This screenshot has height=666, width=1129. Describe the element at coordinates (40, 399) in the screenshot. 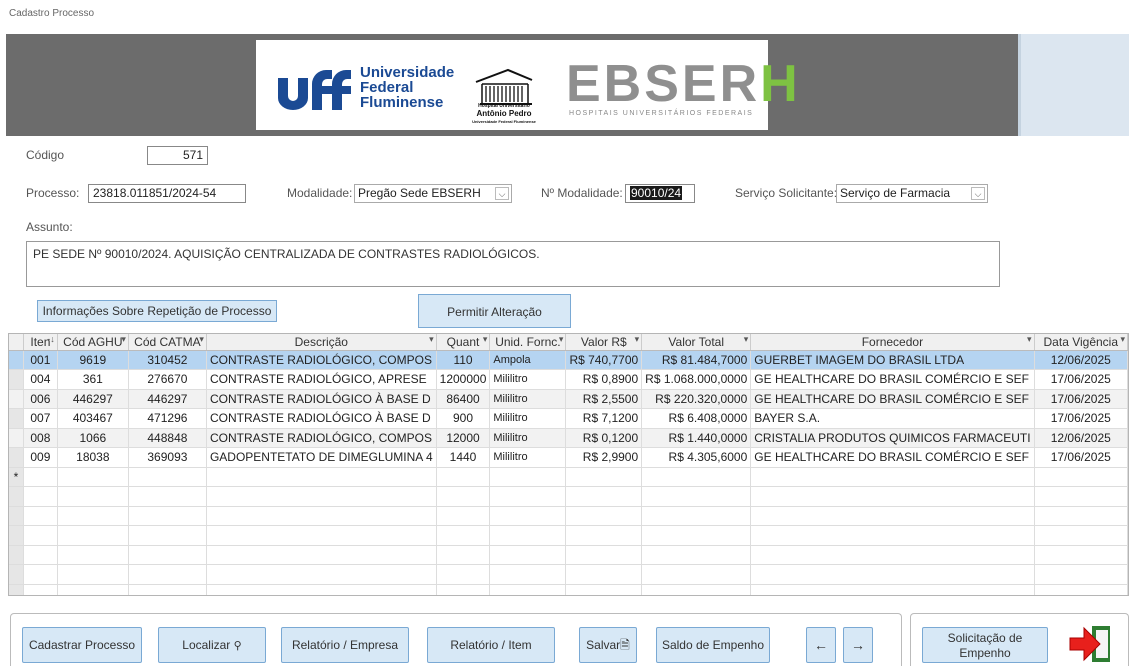

I see `table-cell: 006` at that location.